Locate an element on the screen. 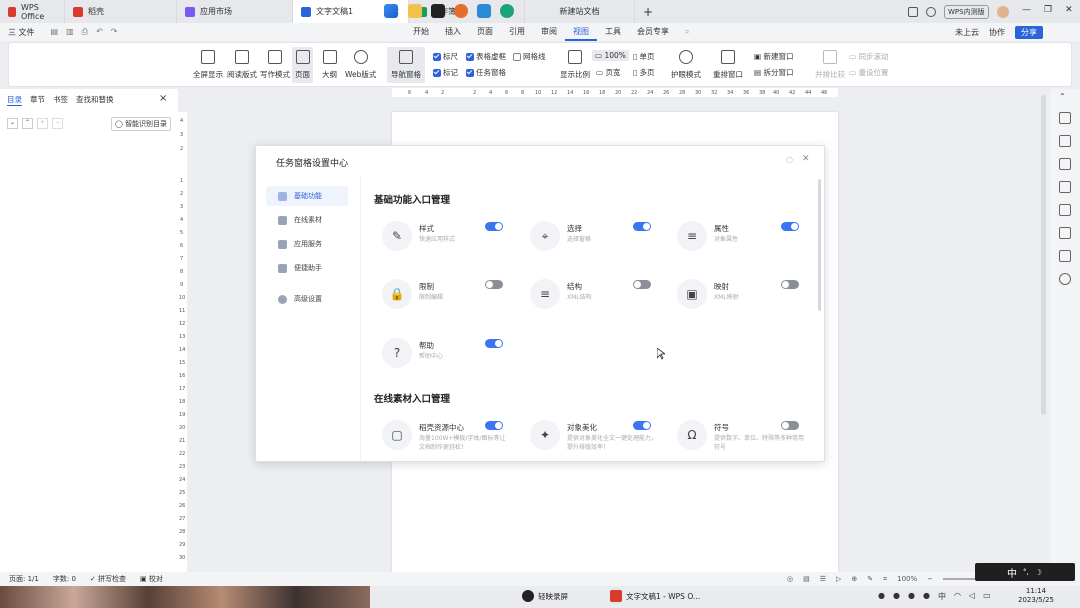 The width and height of the screenshot is (1080, 608). xbox-icon is located at coordinates (438, 11).